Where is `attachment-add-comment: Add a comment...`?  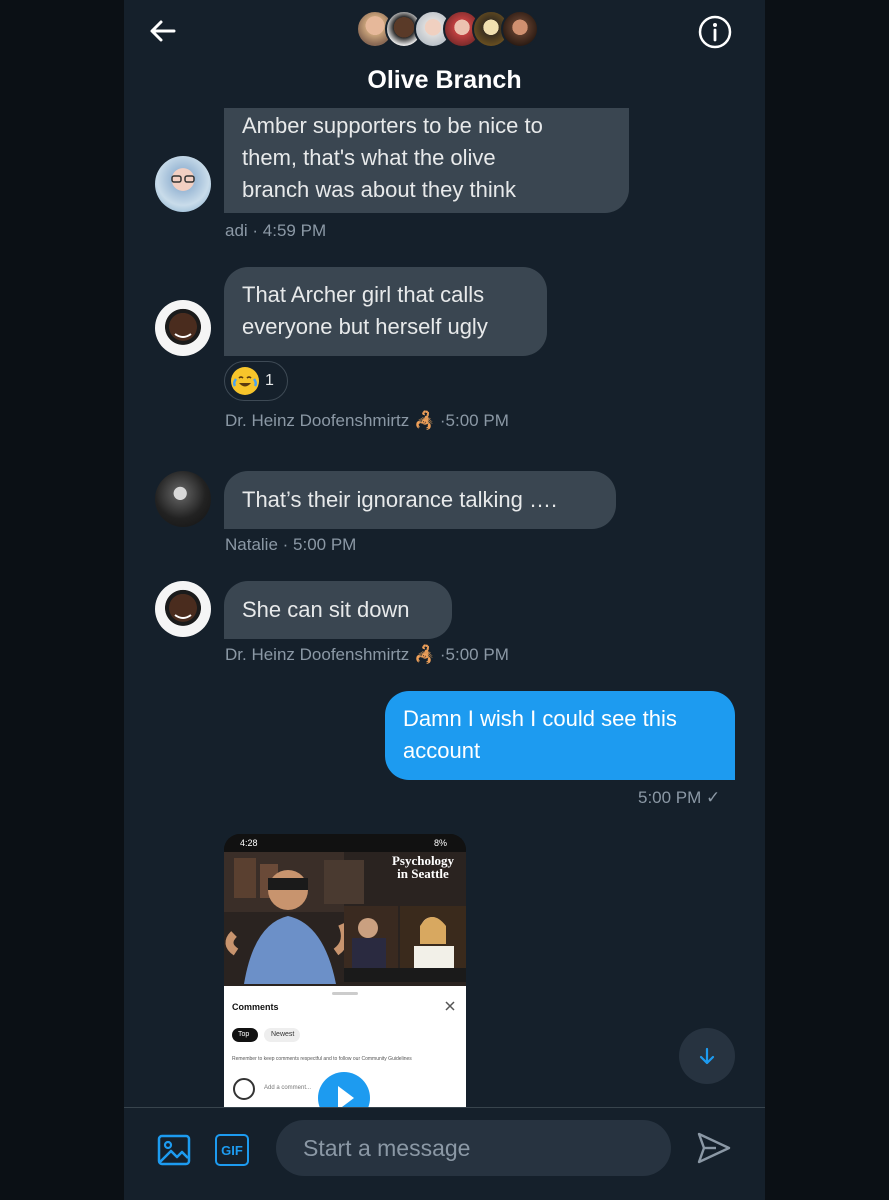 attachment-add-comment: Add a comment... is located at coordinates (288, 1088).